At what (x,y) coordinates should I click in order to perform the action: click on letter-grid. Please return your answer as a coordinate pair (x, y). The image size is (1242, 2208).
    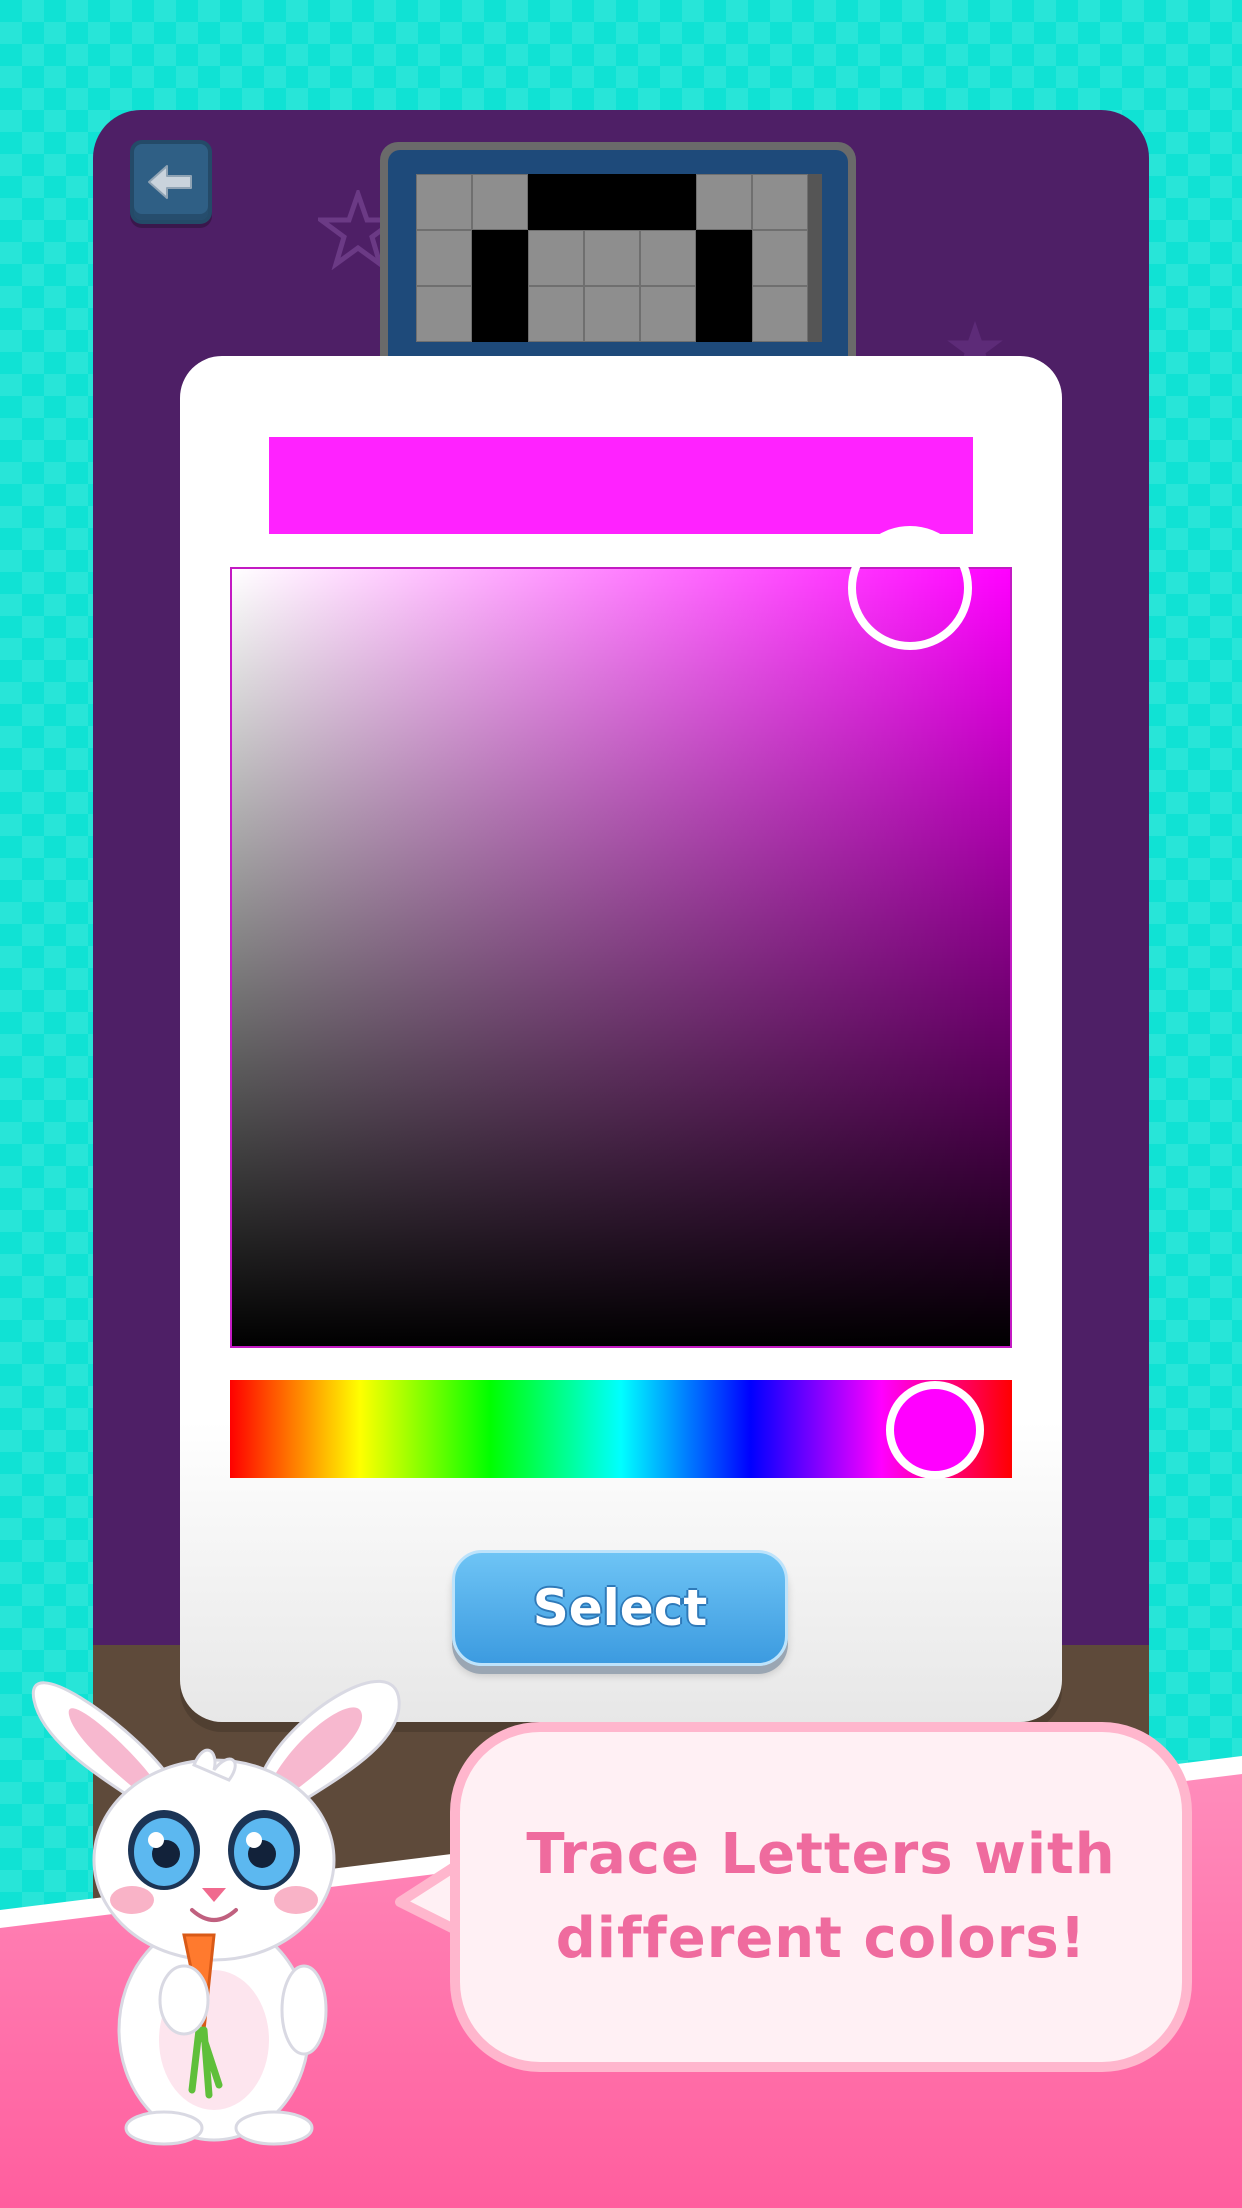
    Looking at the image, I should click on (619, 258).